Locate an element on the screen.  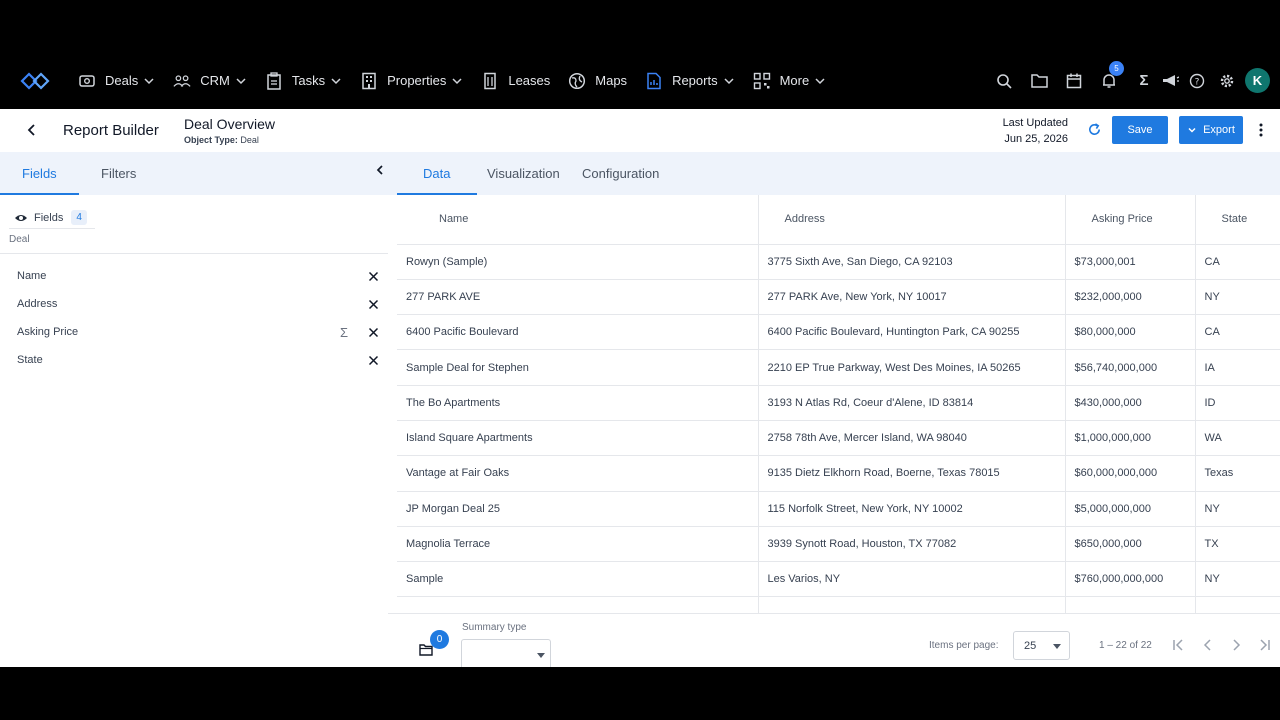
column-header-state: State is located at coordinates (1237, 220).